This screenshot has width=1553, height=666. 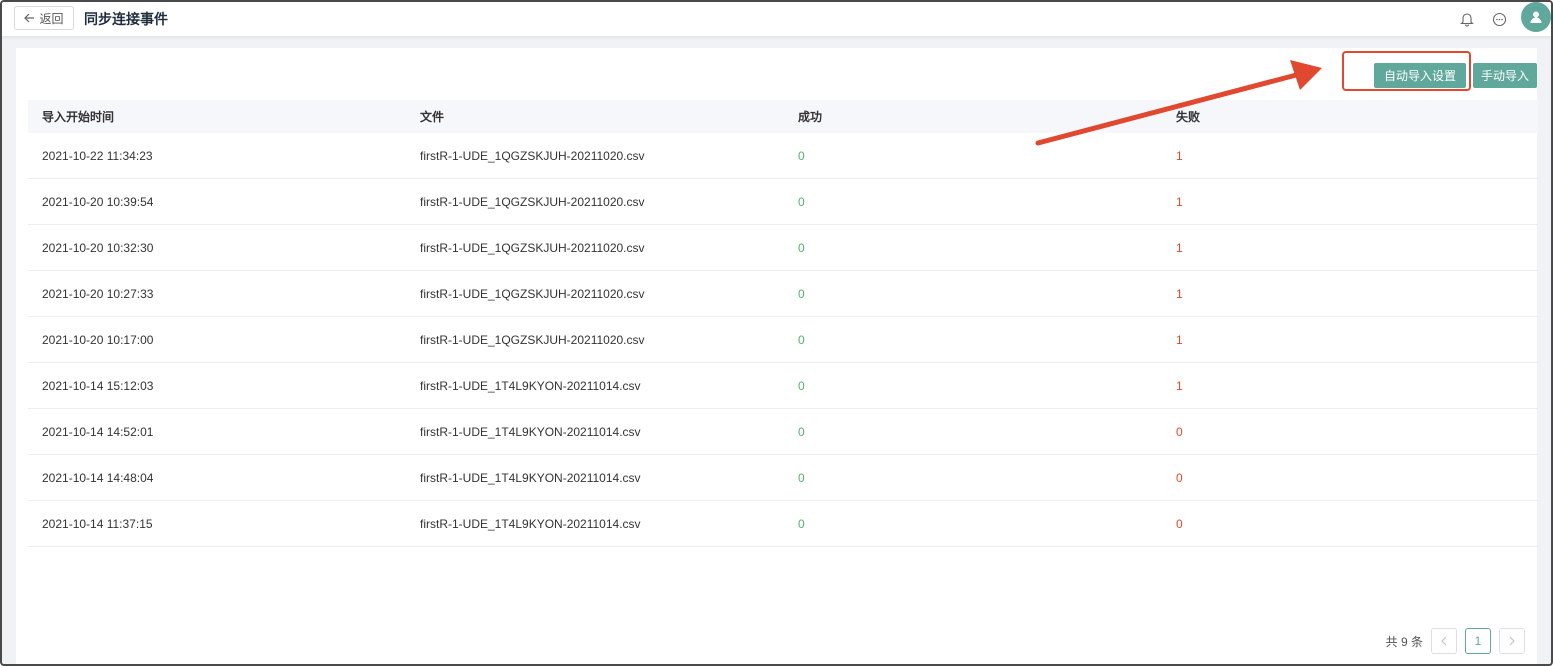 I want to click on page-title: 同步连接事件, so click(x=126, y=19).